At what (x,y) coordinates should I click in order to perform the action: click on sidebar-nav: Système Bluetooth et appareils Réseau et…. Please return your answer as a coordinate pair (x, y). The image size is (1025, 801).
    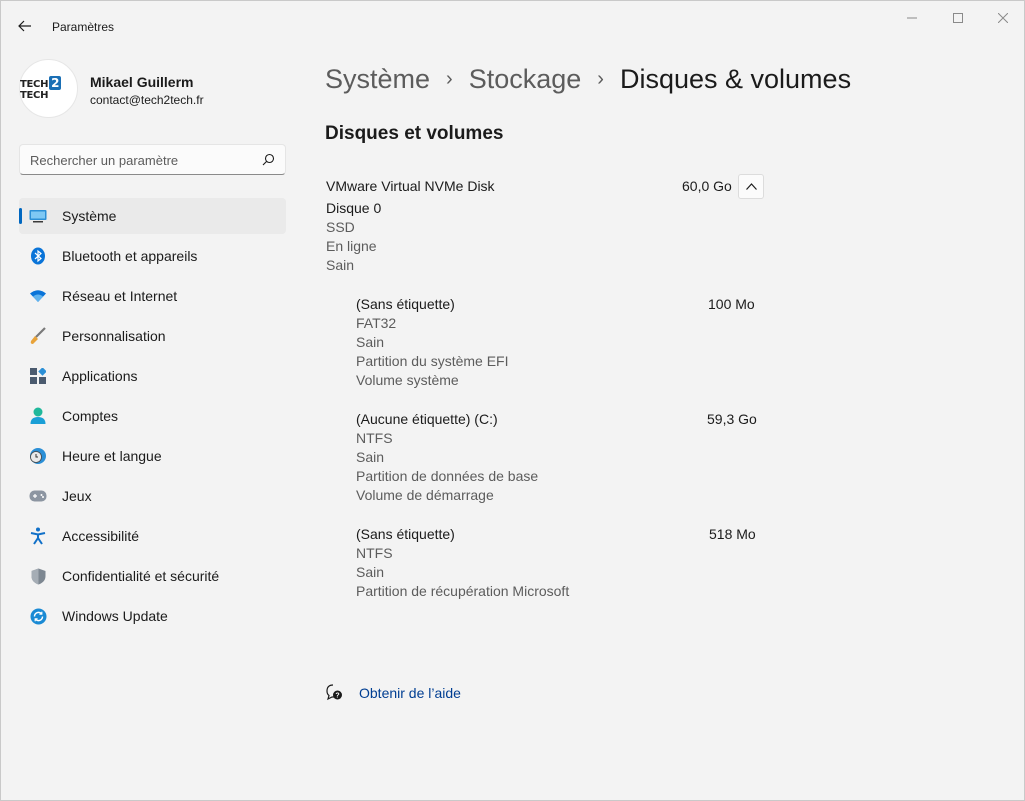
    Looking at the image, I should click on (152, 418).